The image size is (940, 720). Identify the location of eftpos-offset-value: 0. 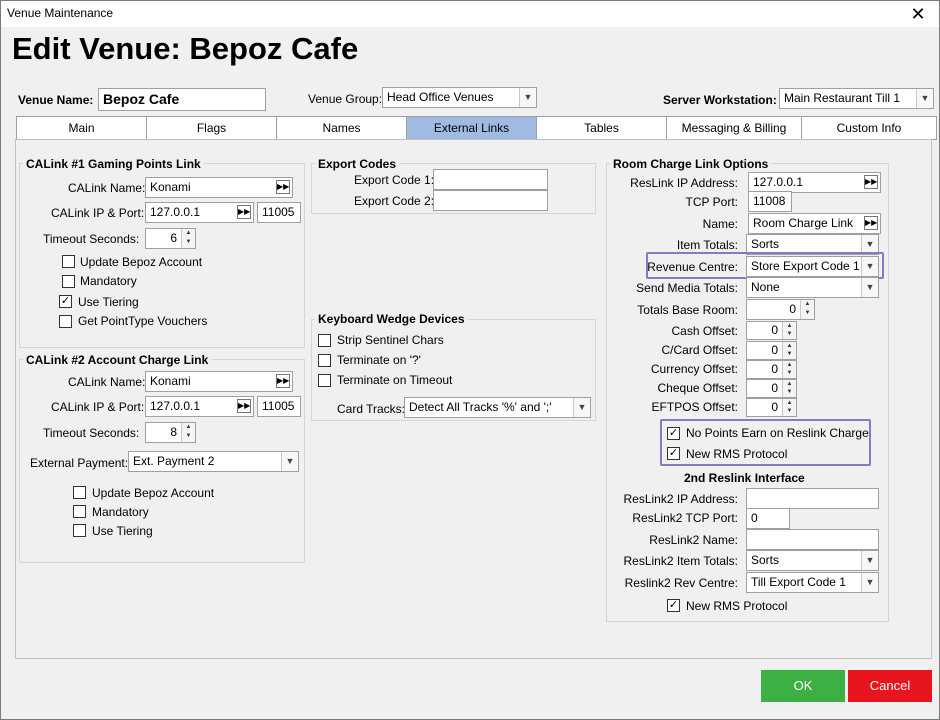
(774, 407).